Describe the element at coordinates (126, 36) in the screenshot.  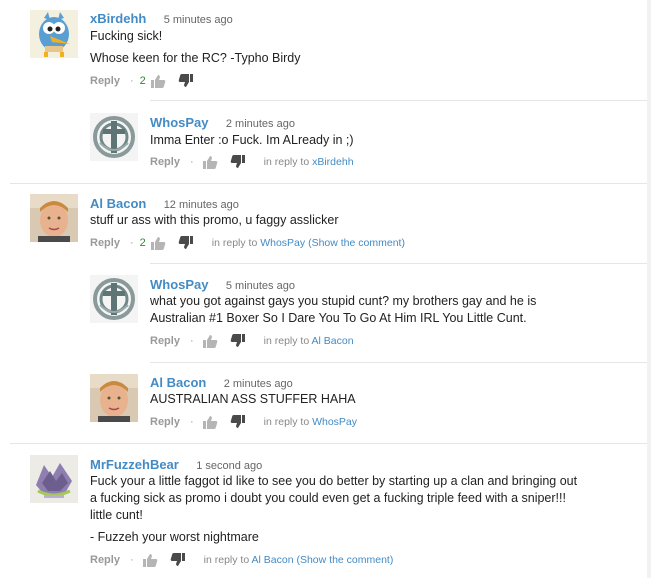
I see `comment-text: Fucking sick!` at that location.